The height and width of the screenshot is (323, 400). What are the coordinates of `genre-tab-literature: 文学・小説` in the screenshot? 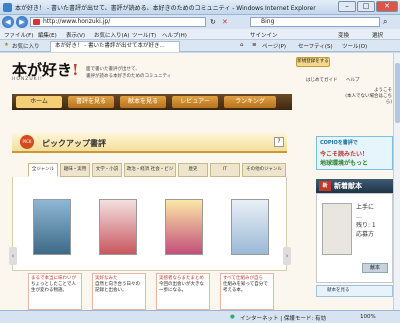 It's located at (107, 170).